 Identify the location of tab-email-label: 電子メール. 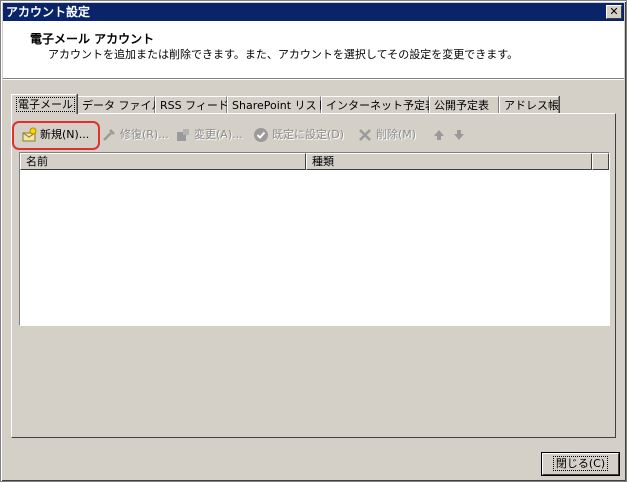
(45, 104).